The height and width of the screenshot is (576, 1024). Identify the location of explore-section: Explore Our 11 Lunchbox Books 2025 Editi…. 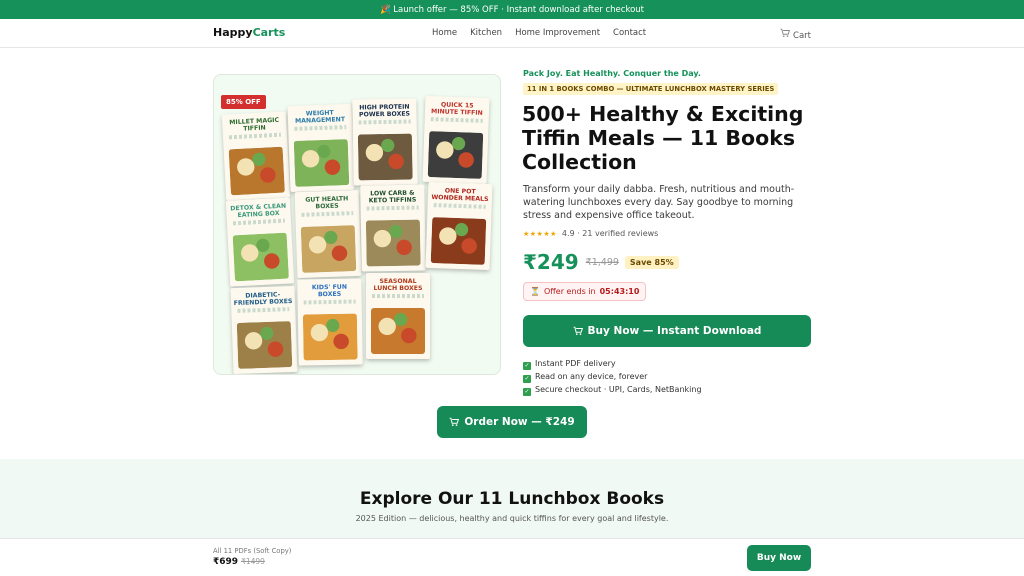
(512, 499).